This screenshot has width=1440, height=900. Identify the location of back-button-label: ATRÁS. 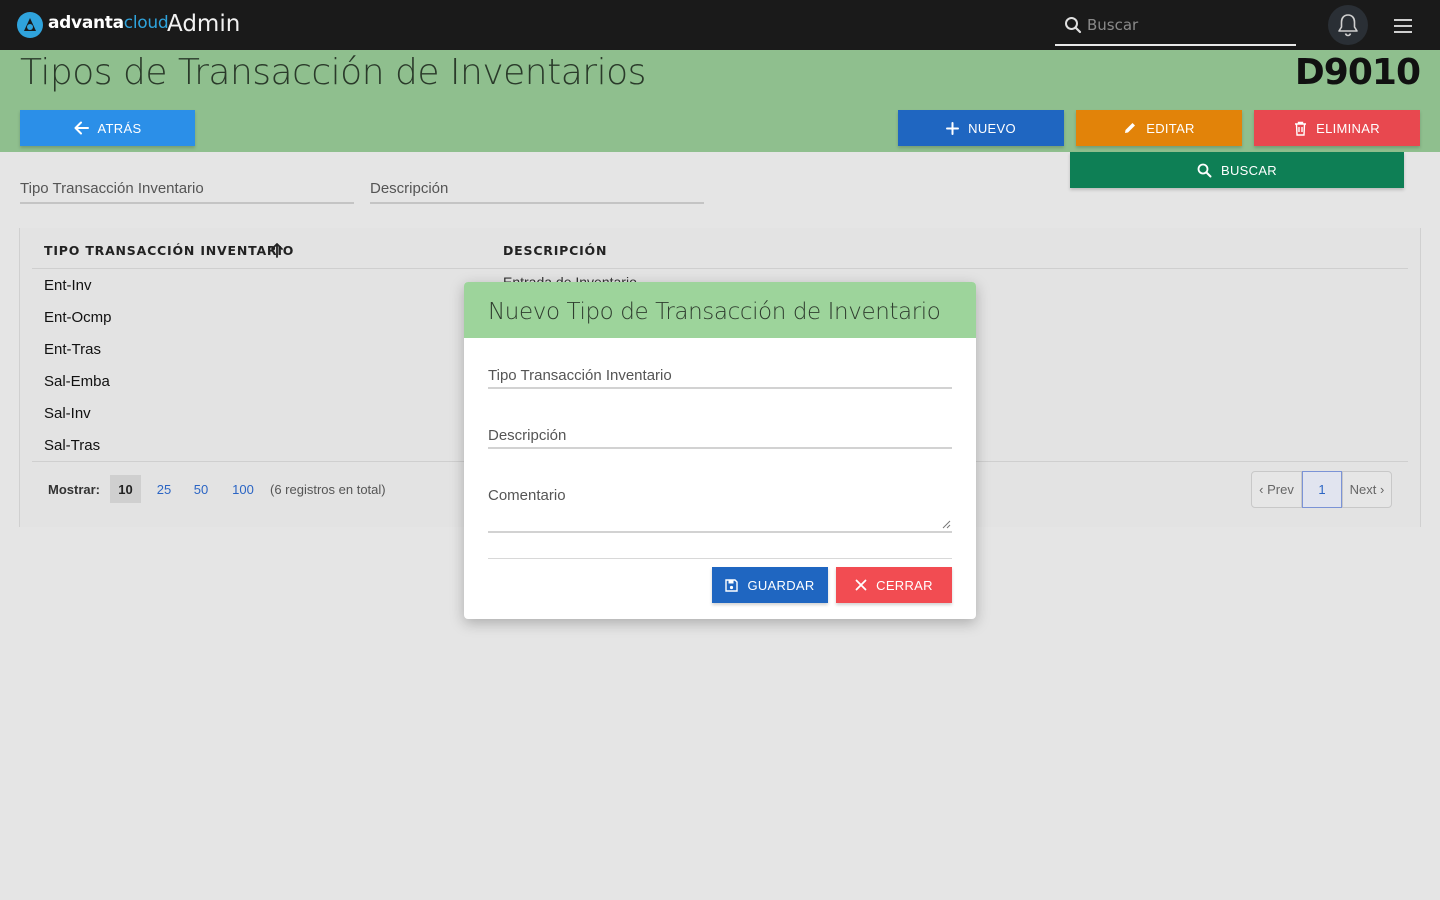
(119, 128).